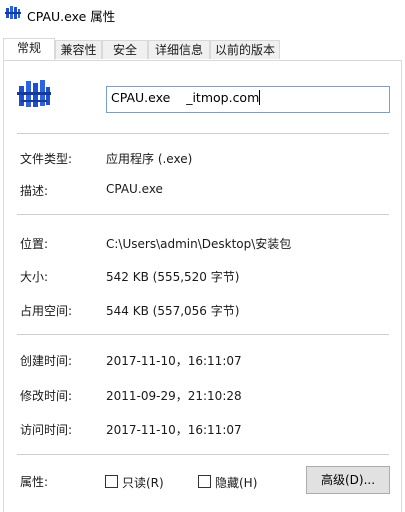 This screenshot has height=512, width=405. I want to click on description-label: 描述:, so click(34, 191).